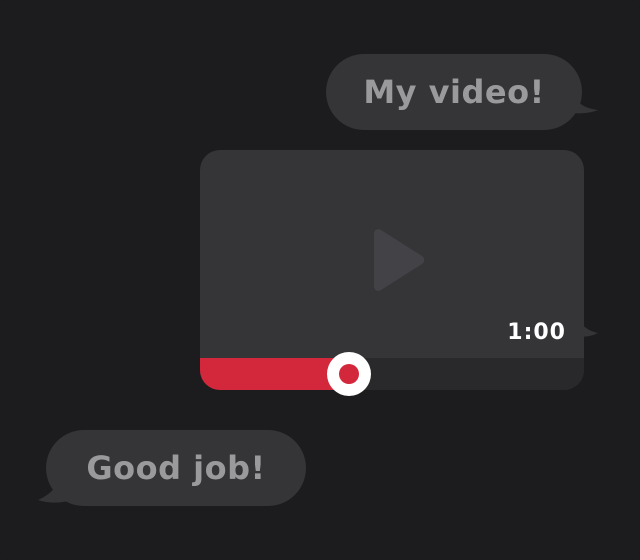 The image size is (640, 560). What do you see at coordinates (176, 468) in the screenshot?
I see `incoming-message-bubble: Good job!` at bounding box center [176, 468].